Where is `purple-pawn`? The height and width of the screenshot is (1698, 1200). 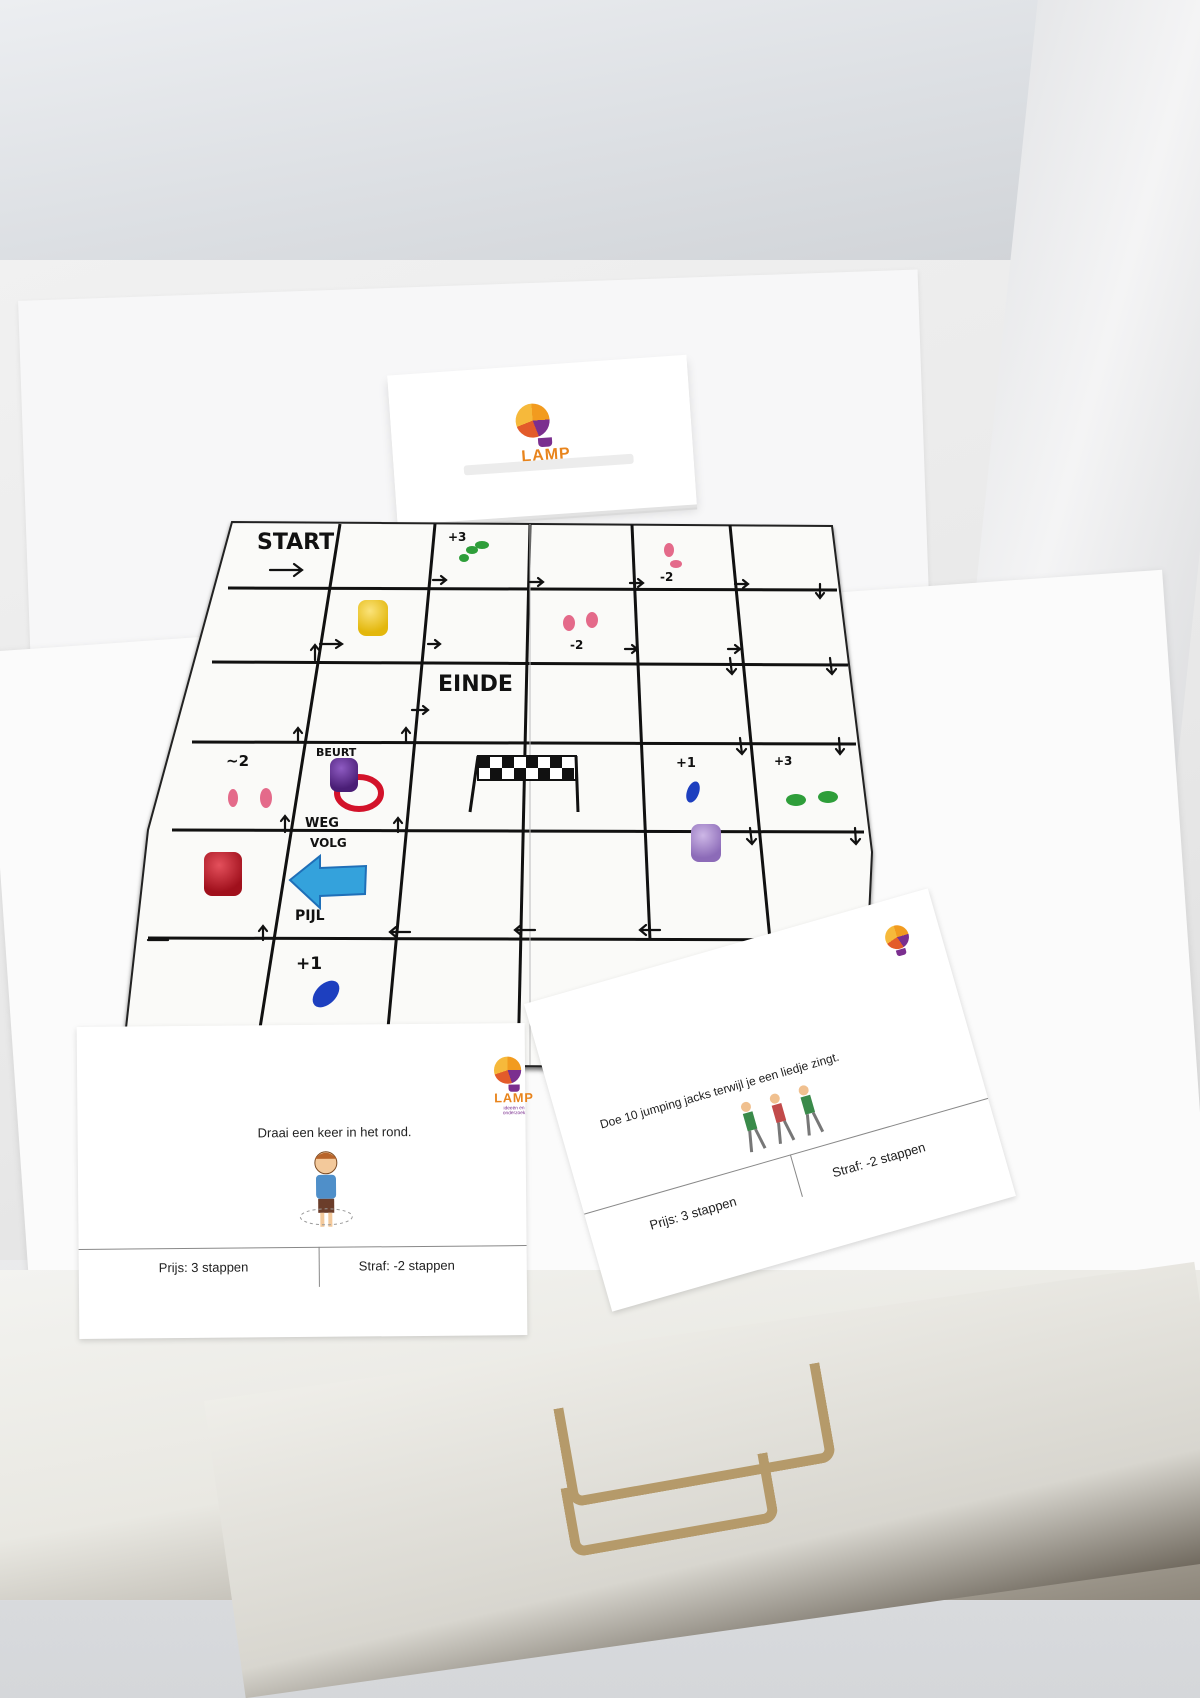
purple-pawn is located at coordinates (344, 775).